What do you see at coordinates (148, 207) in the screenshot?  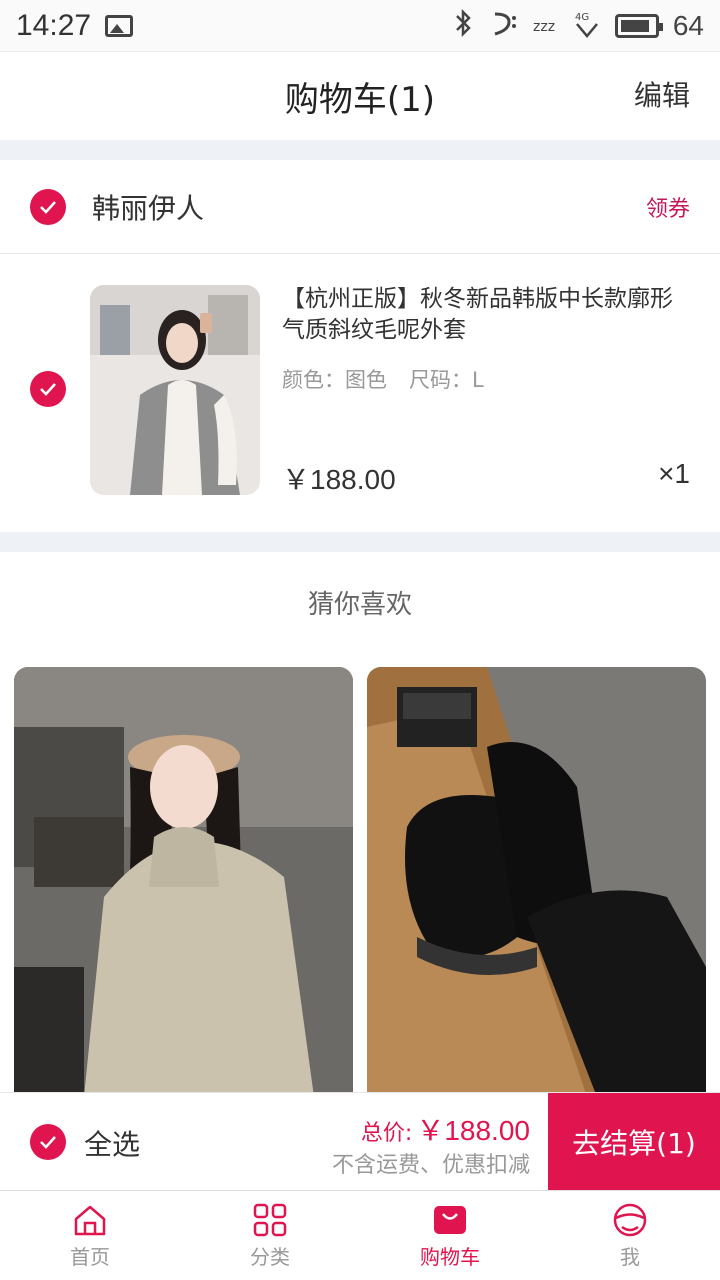 I see `shop-name: 韩丽伊人` at bounding box center [148, 207].